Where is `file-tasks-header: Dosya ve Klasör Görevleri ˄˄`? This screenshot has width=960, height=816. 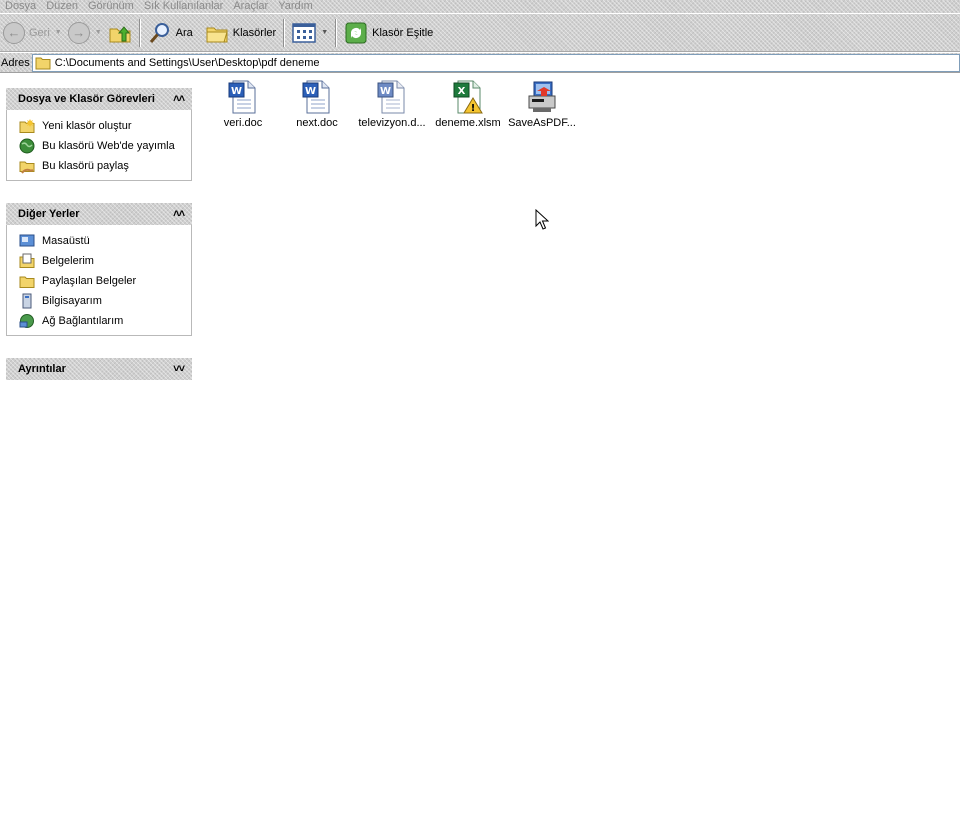
file-tasks-header: Dosya ve Klasör Görevleri ˄˄ is located at coordinates (99, 99).